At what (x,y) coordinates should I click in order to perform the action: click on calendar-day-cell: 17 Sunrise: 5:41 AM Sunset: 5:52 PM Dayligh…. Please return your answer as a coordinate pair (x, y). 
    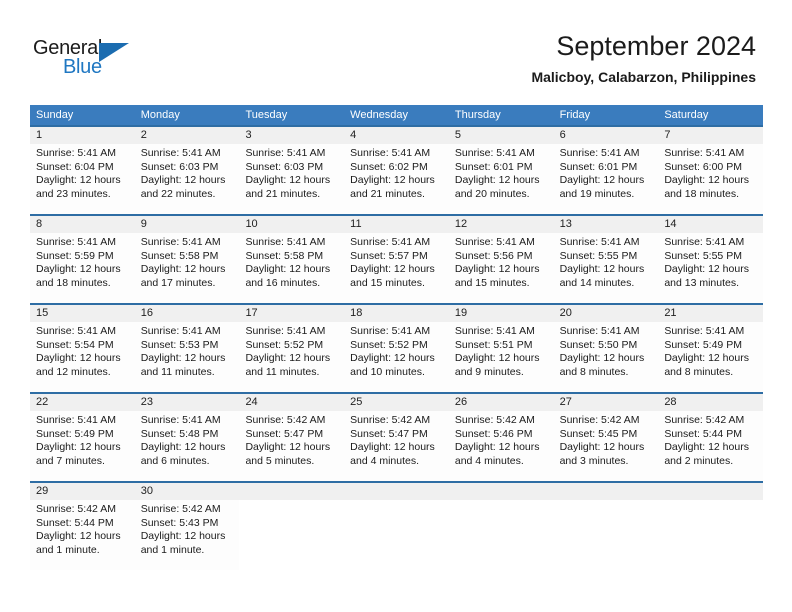
    Looking at the image, I should click on (292, 348).